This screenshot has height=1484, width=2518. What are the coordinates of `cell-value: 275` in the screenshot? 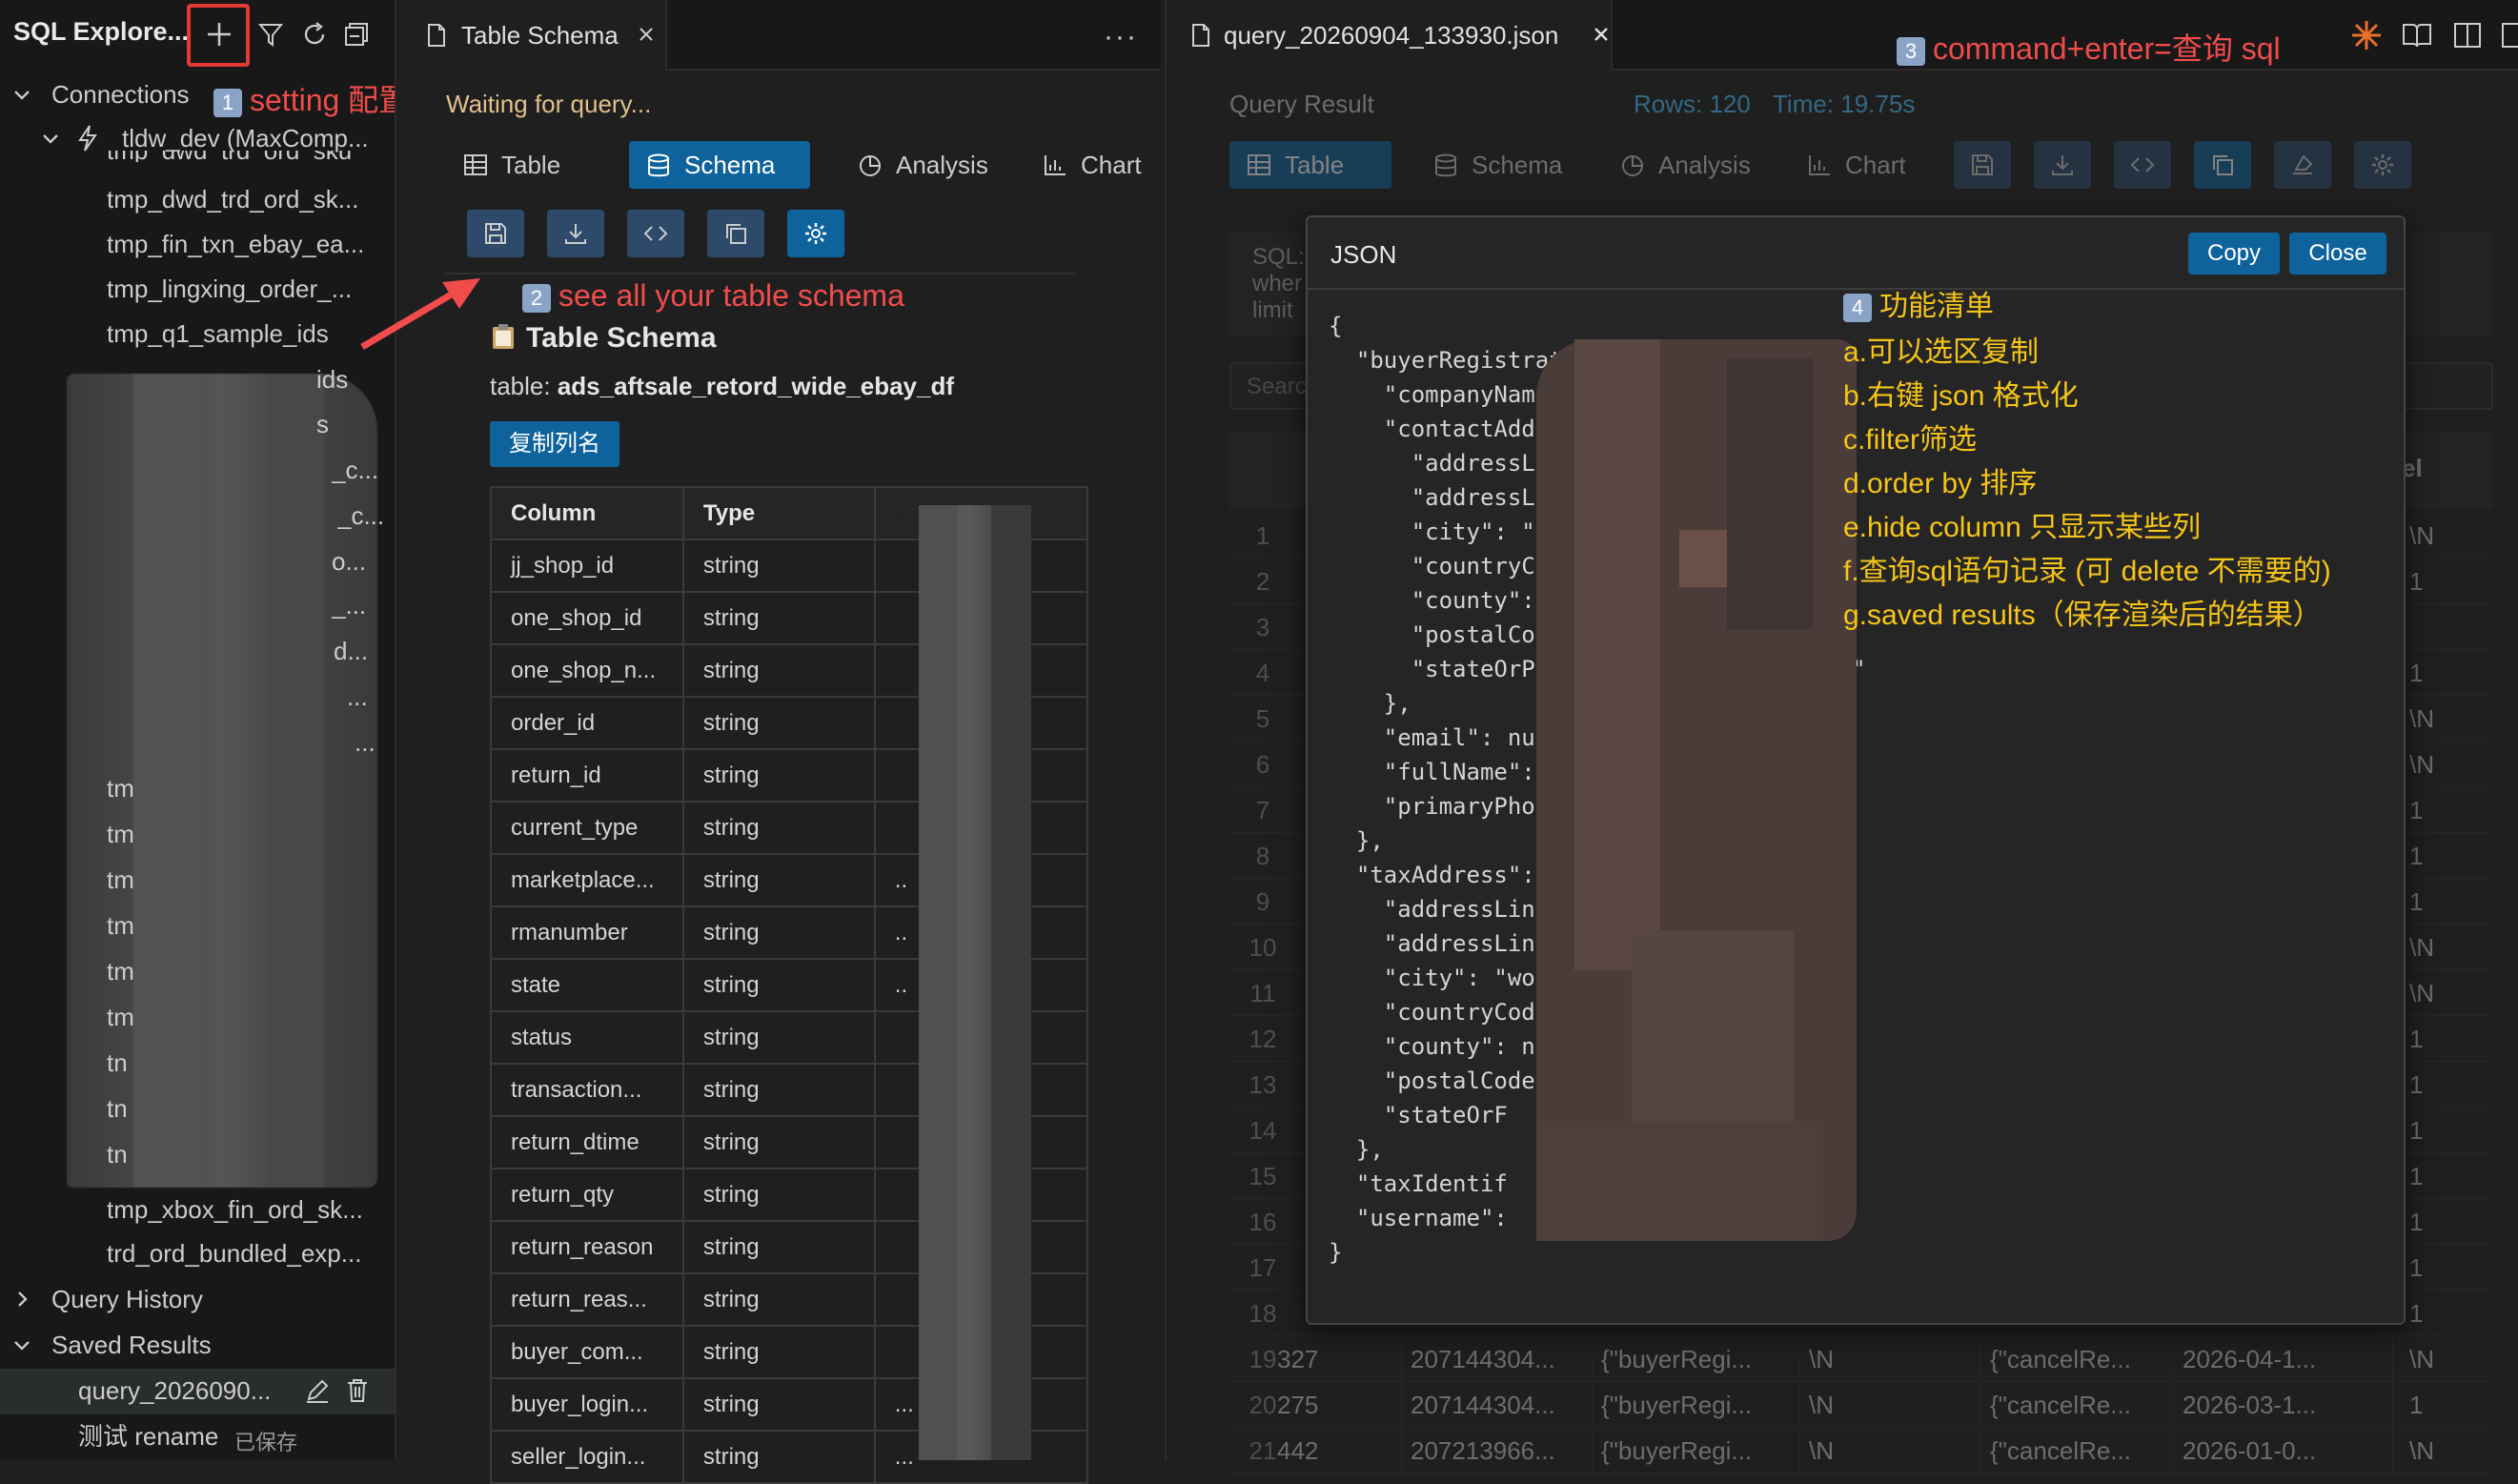 It's located at (1348, 1405).